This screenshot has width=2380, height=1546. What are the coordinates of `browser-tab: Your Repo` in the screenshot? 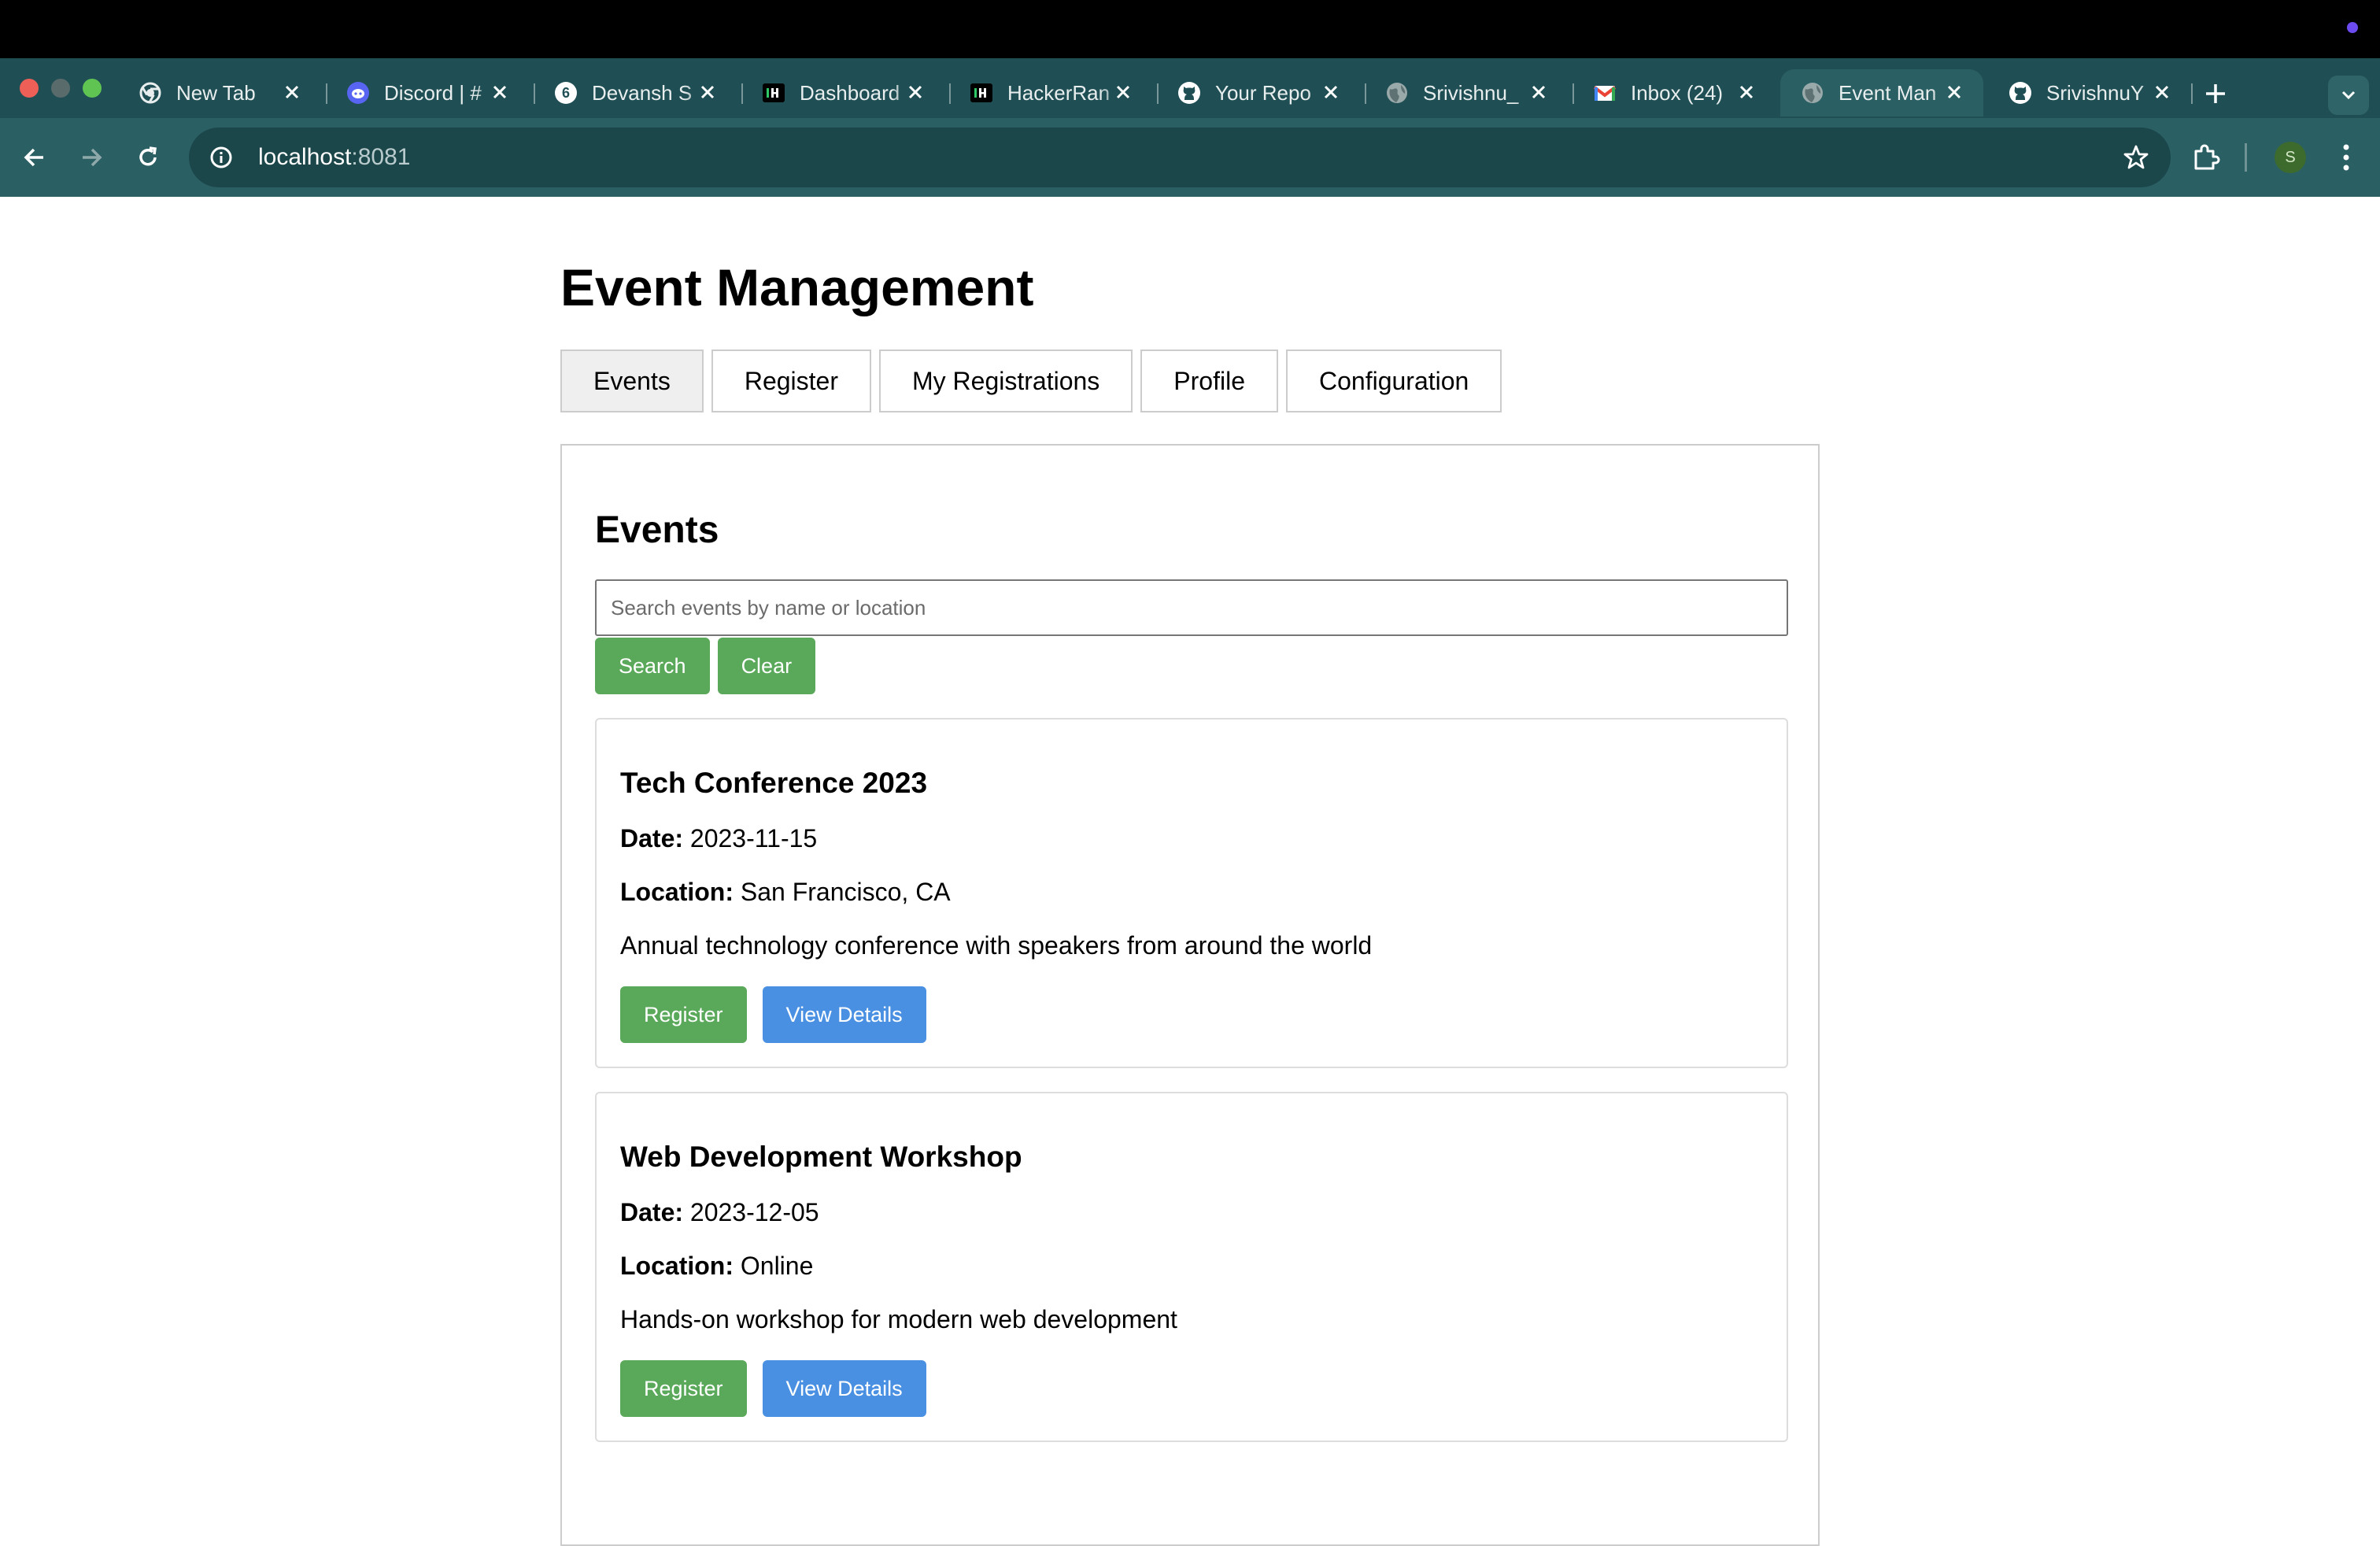 It's located at (1258, 93).